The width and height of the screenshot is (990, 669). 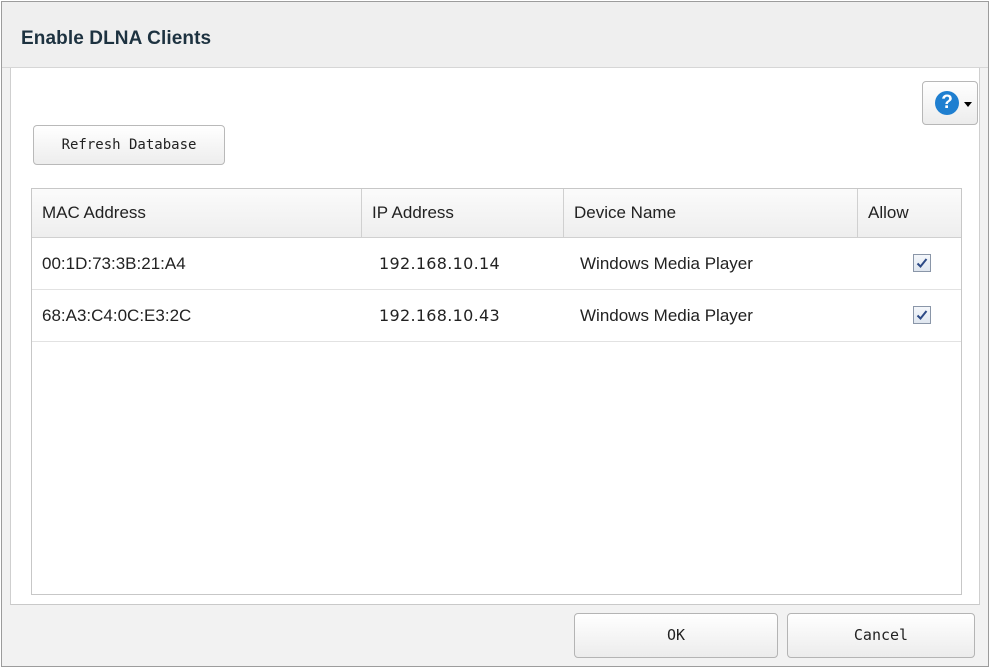 I want to click on help-menu-button: ?, so click(x=950, y=103).